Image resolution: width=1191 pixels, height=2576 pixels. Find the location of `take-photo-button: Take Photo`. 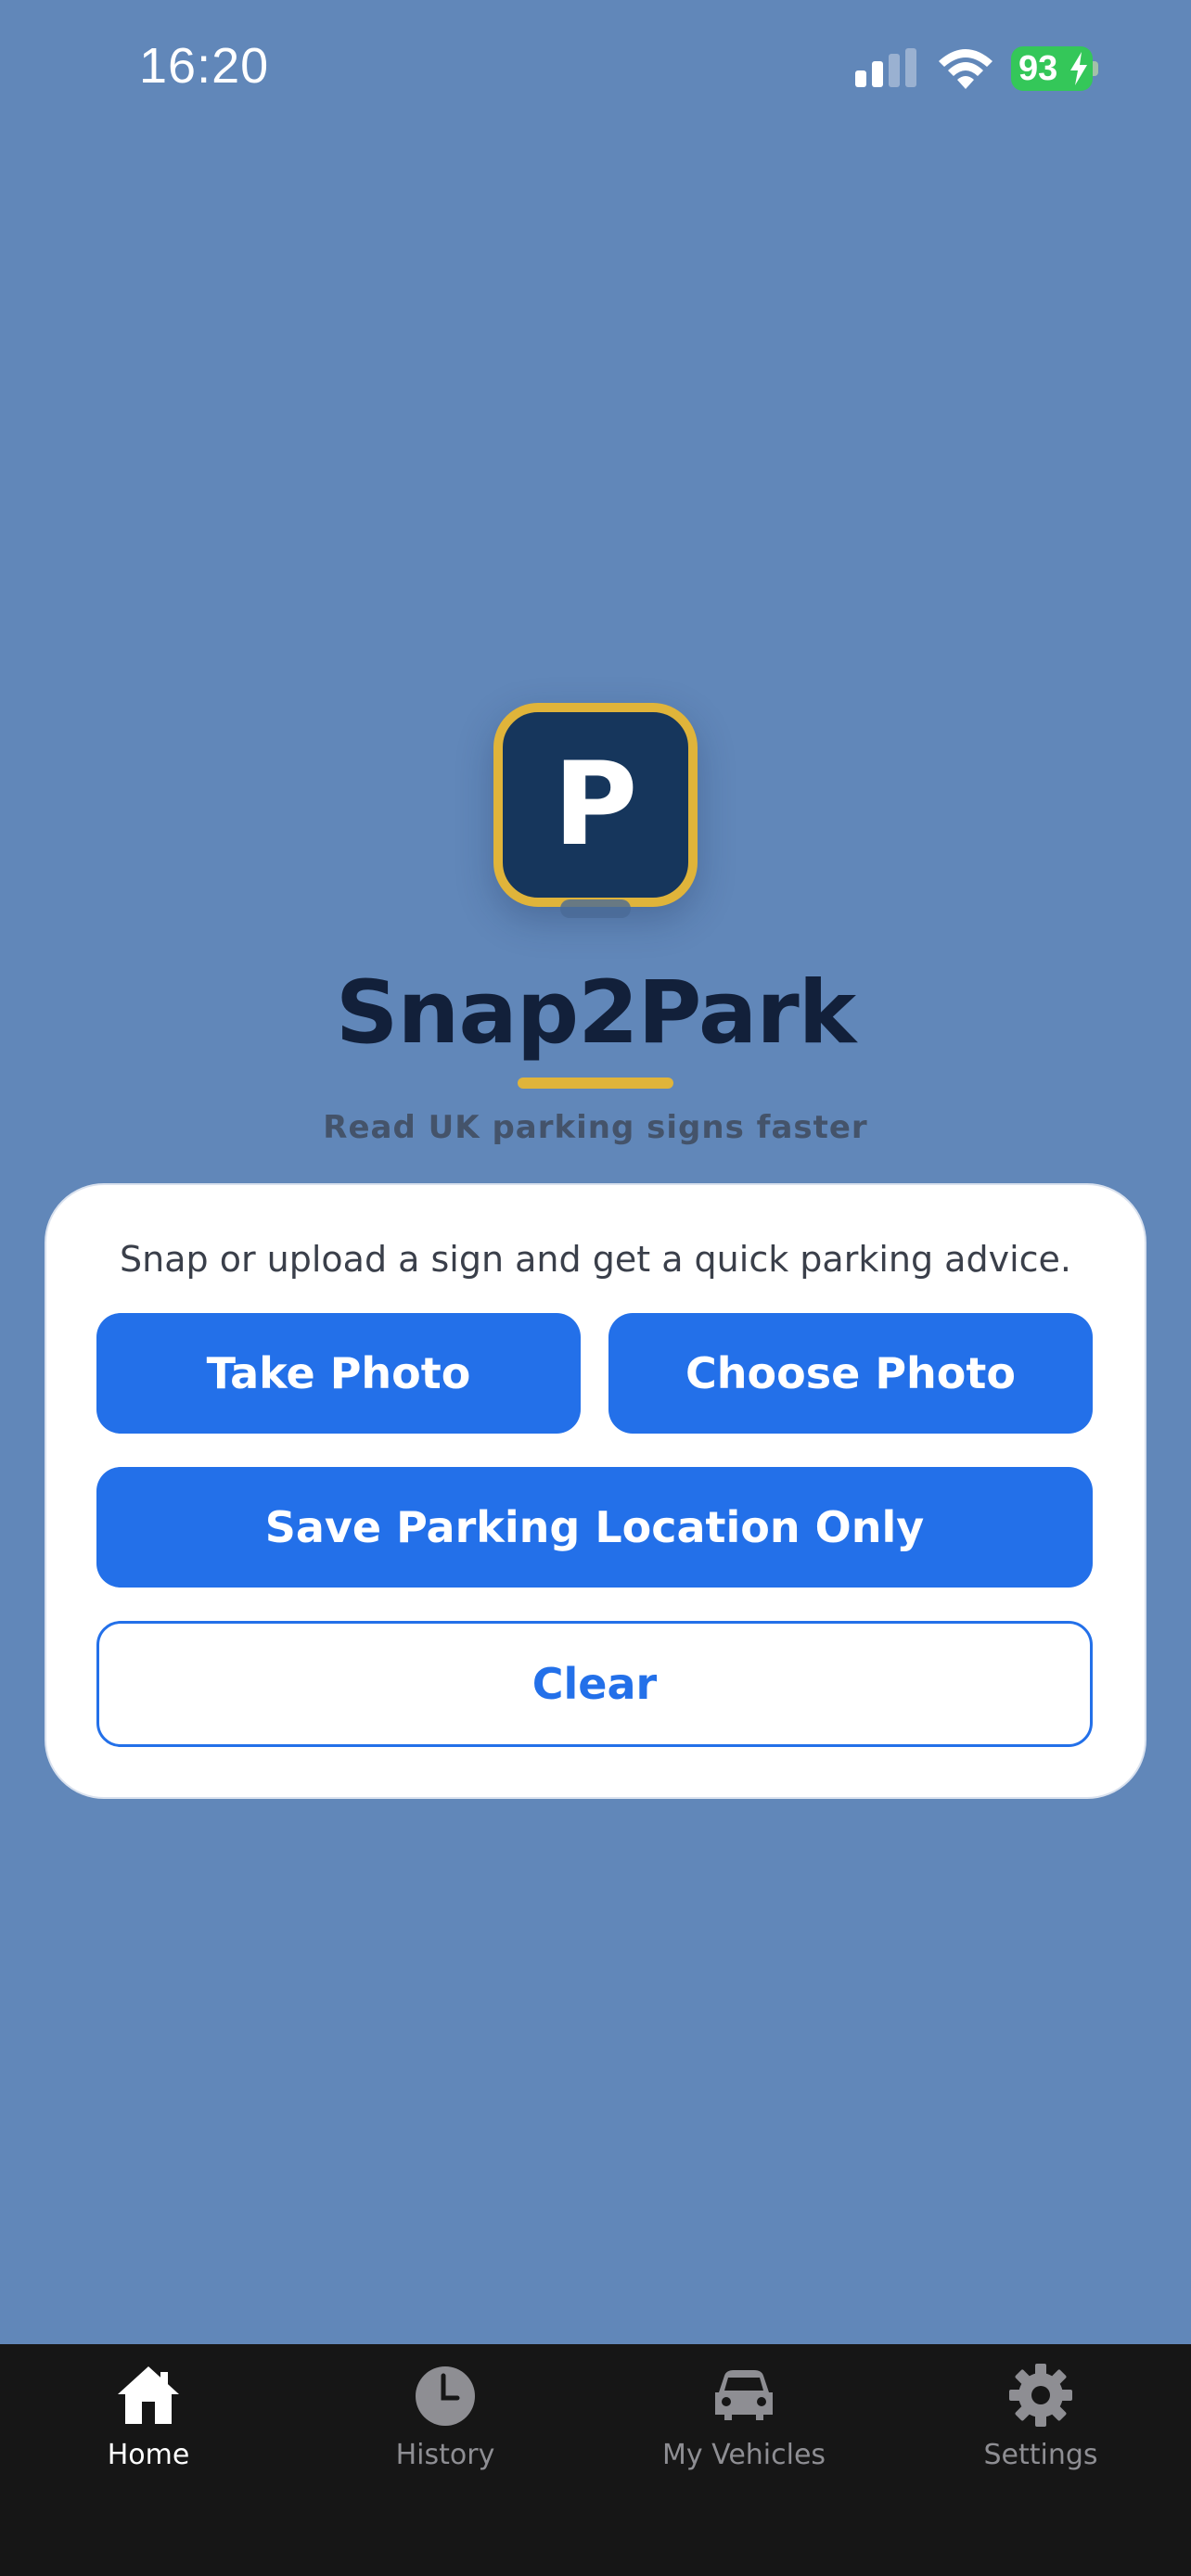

take-photo-button: Take Photo is located at coordinates (338, 1373).